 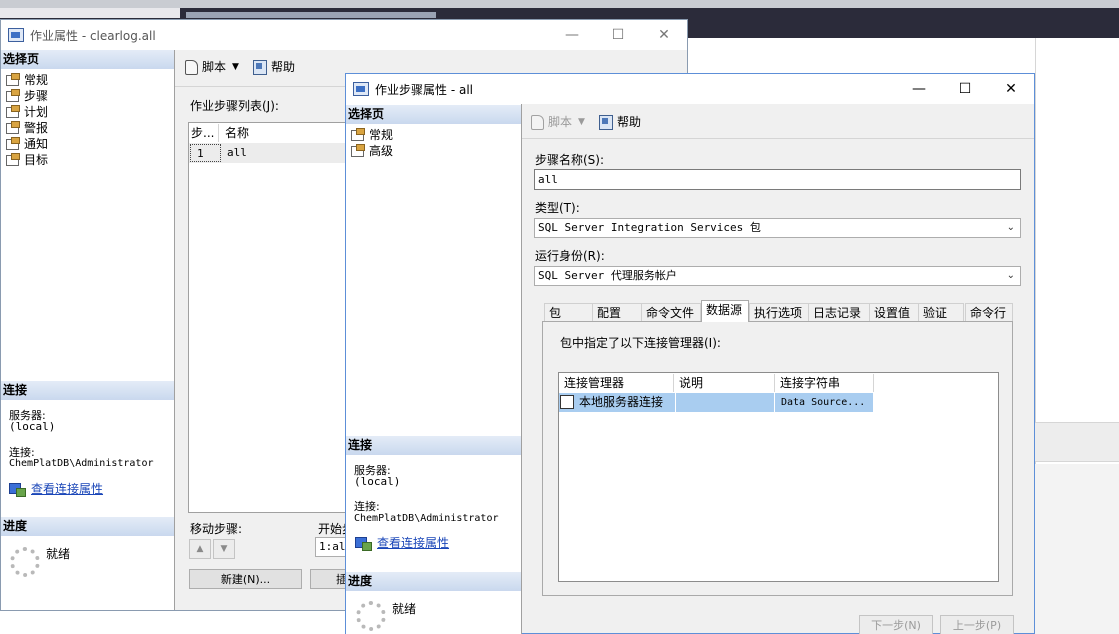 What do you see at coordinates (839, 312) in the screenshot?
I see `tab-logging: 日志记录` at bounding box center [839, 312].